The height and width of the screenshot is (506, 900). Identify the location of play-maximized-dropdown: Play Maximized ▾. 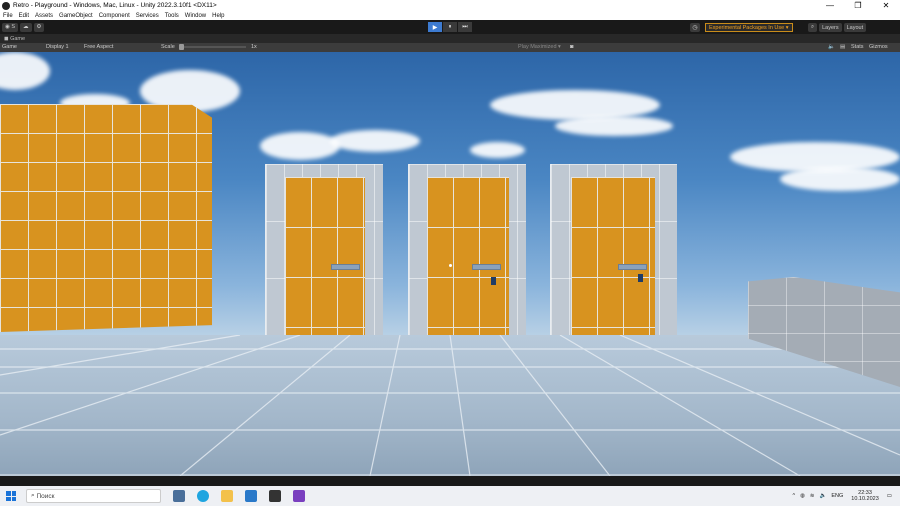
(539, 47).